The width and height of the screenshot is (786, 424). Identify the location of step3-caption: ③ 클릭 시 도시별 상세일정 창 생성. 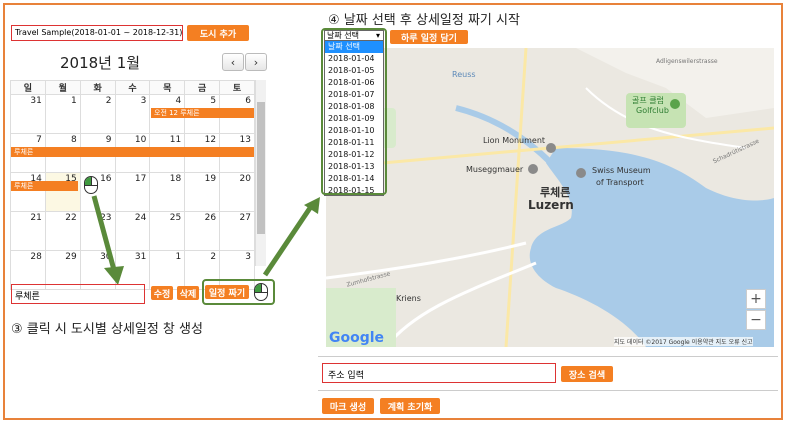
(107, 329).